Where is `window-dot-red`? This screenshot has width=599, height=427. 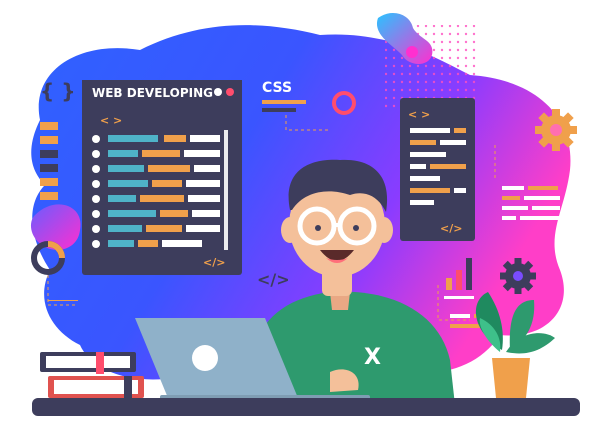
window-dot-red is located at coordinates (230, 92).